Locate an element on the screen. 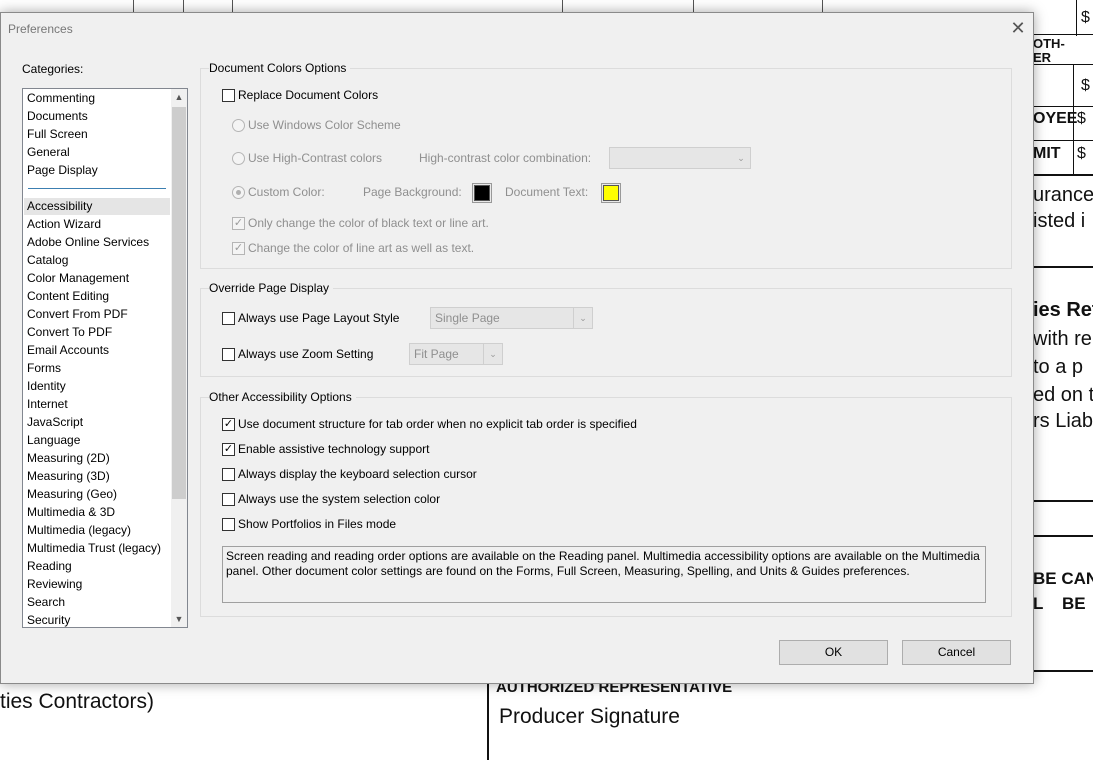 The image size is (1093, 760). bg-bottom-left-text: ties Contractors) is located at coordinates (77, 701).